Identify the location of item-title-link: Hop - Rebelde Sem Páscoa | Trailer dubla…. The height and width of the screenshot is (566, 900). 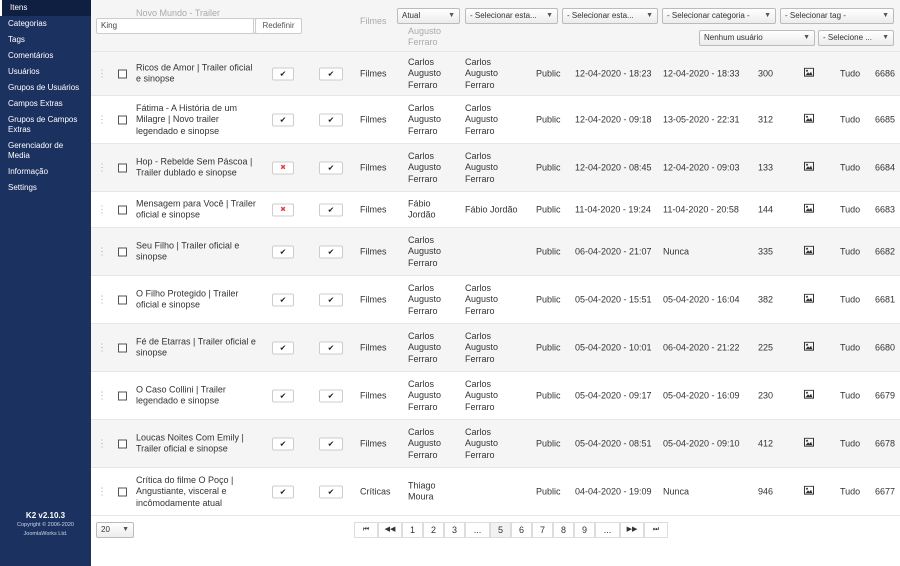
(197, 167).